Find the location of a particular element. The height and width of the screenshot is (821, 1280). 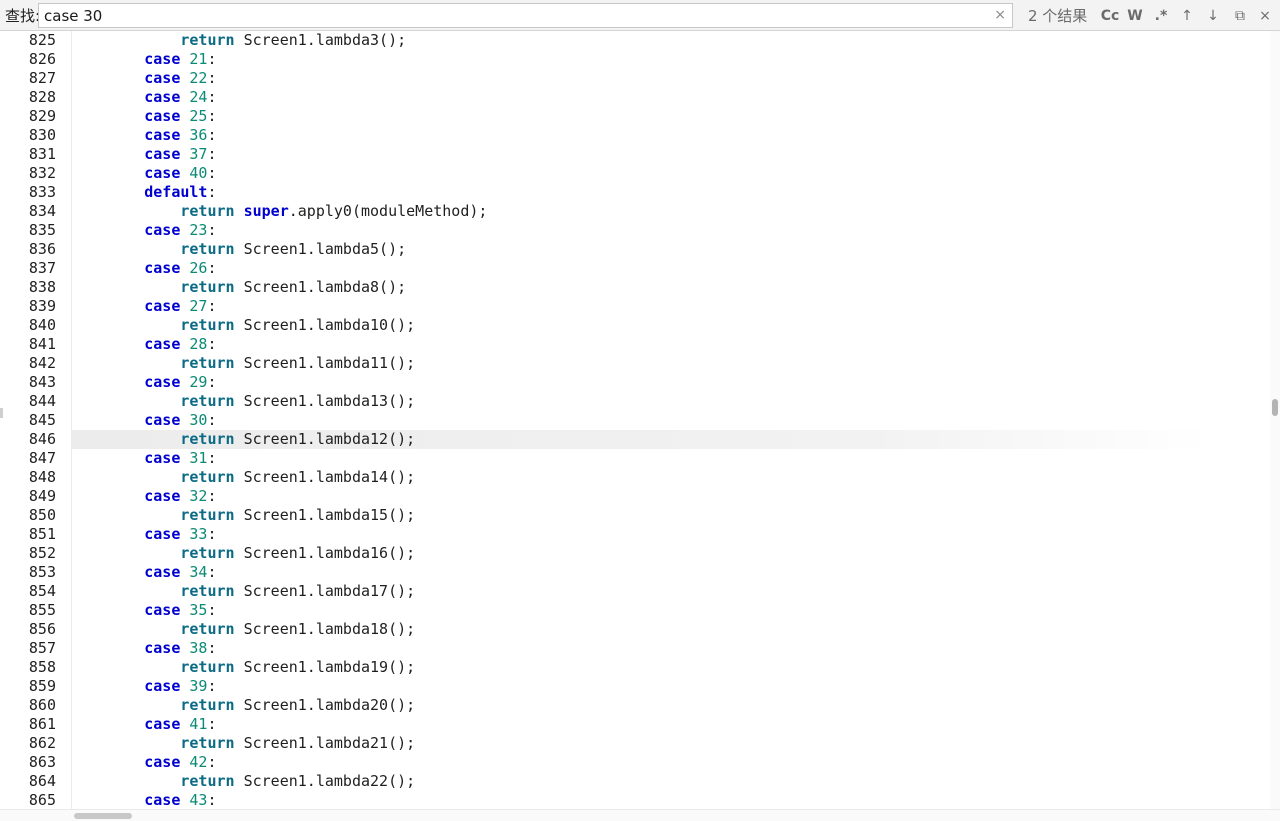

next-result-button: ↓ is located at coordinates (1213, 16).